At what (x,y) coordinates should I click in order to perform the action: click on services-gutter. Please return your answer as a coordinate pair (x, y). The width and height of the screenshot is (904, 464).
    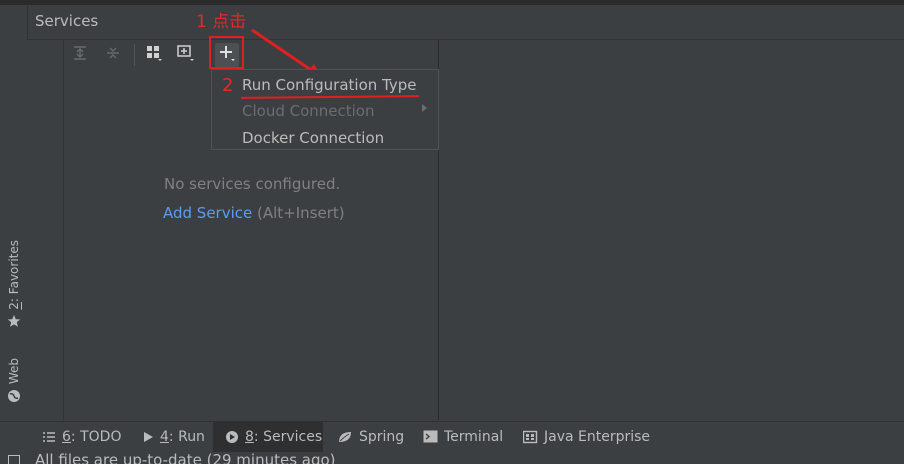
    Looking at the image, I should click on (45, 230).